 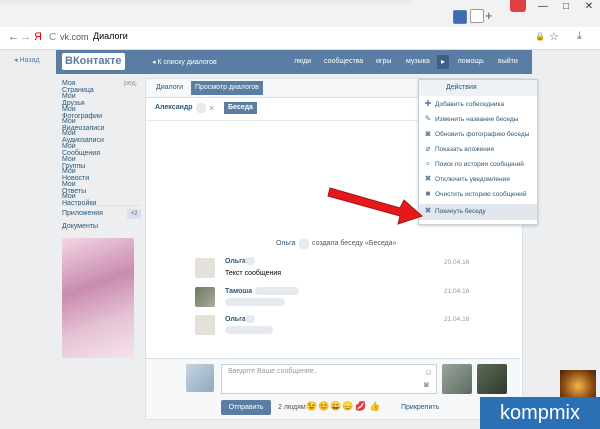 What do you see at coordinates (131, 83) in the screenshot?
I see `nav-edit-link: ред.` at bounding box center [131, 83].